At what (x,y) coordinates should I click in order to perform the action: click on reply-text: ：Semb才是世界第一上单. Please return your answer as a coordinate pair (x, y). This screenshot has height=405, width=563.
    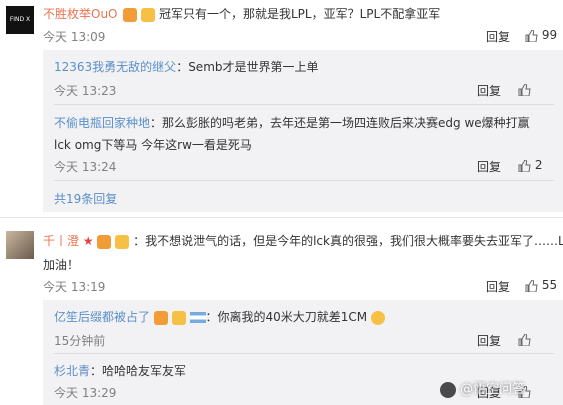
    Looking at the image, I should click on (247, 67).